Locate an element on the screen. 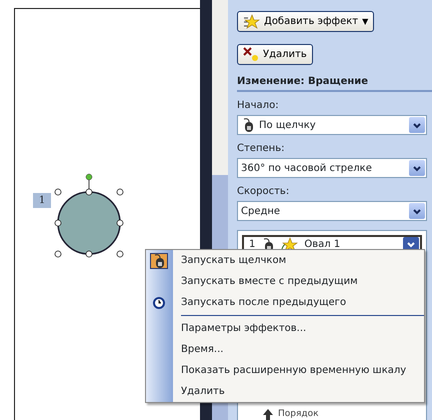 This screenshot has width=432, height=420. animation-tag: 1 is located at coordinates (42, 200).